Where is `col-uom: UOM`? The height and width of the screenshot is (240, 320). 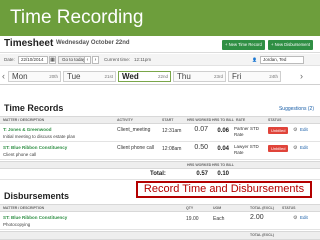
col-uom: UOM is located at coordinates (217, 208).